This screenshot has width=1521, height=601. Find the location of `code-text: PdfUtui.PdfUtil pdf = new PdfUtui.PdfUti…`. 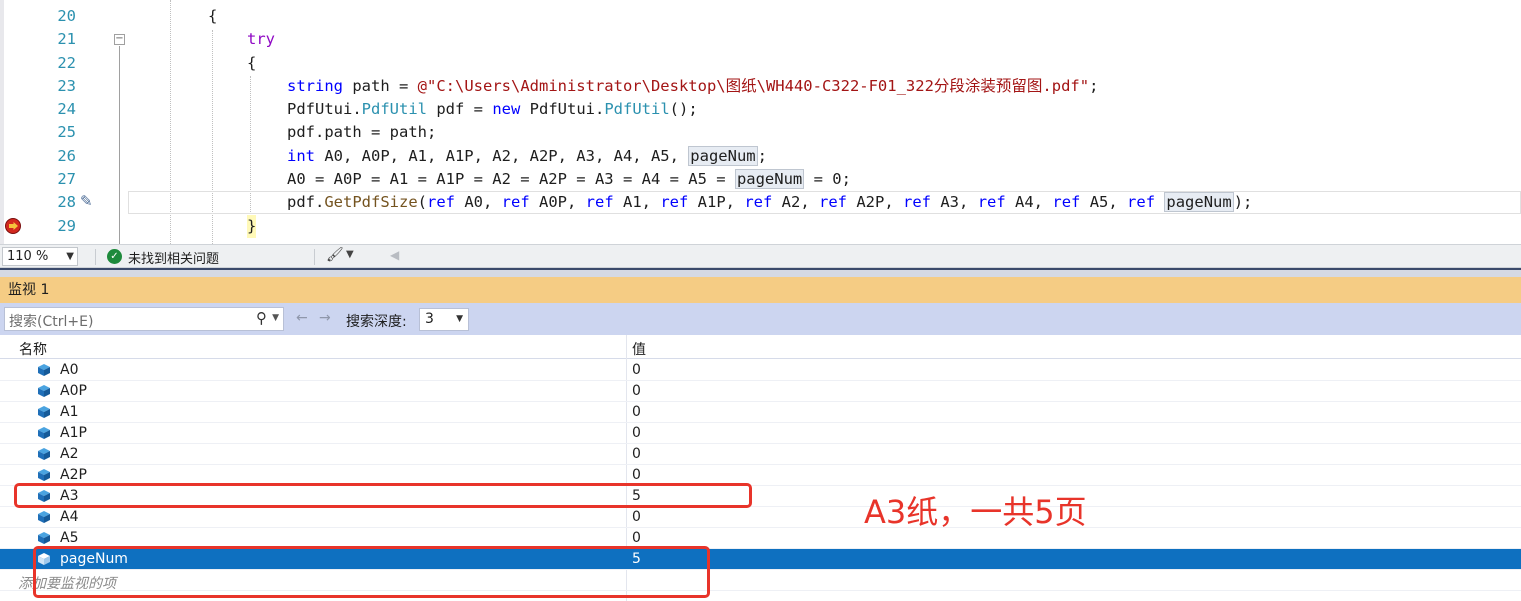

code-text: PdfUtui.PdfUtil pdf = new PdfUtui.PdfUti… is located at coordinates (492, 109).